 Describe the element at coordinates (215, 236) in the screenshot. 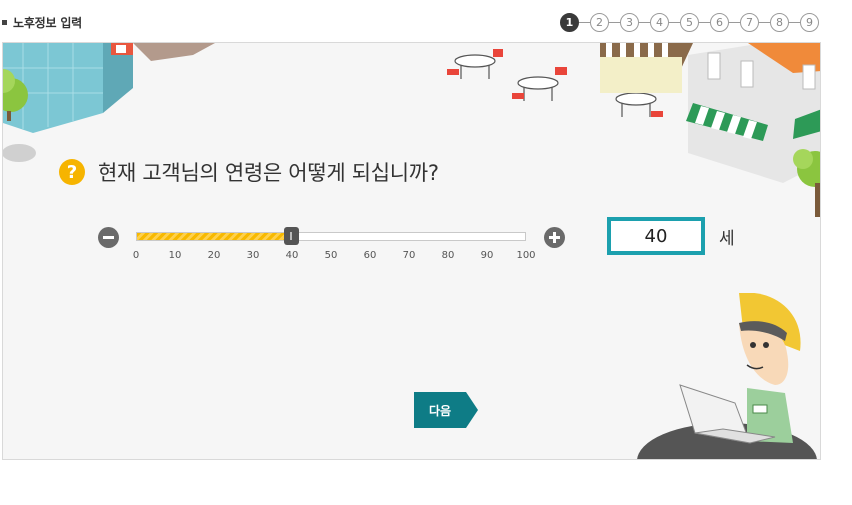

I see `age-slider-fill` at that location.